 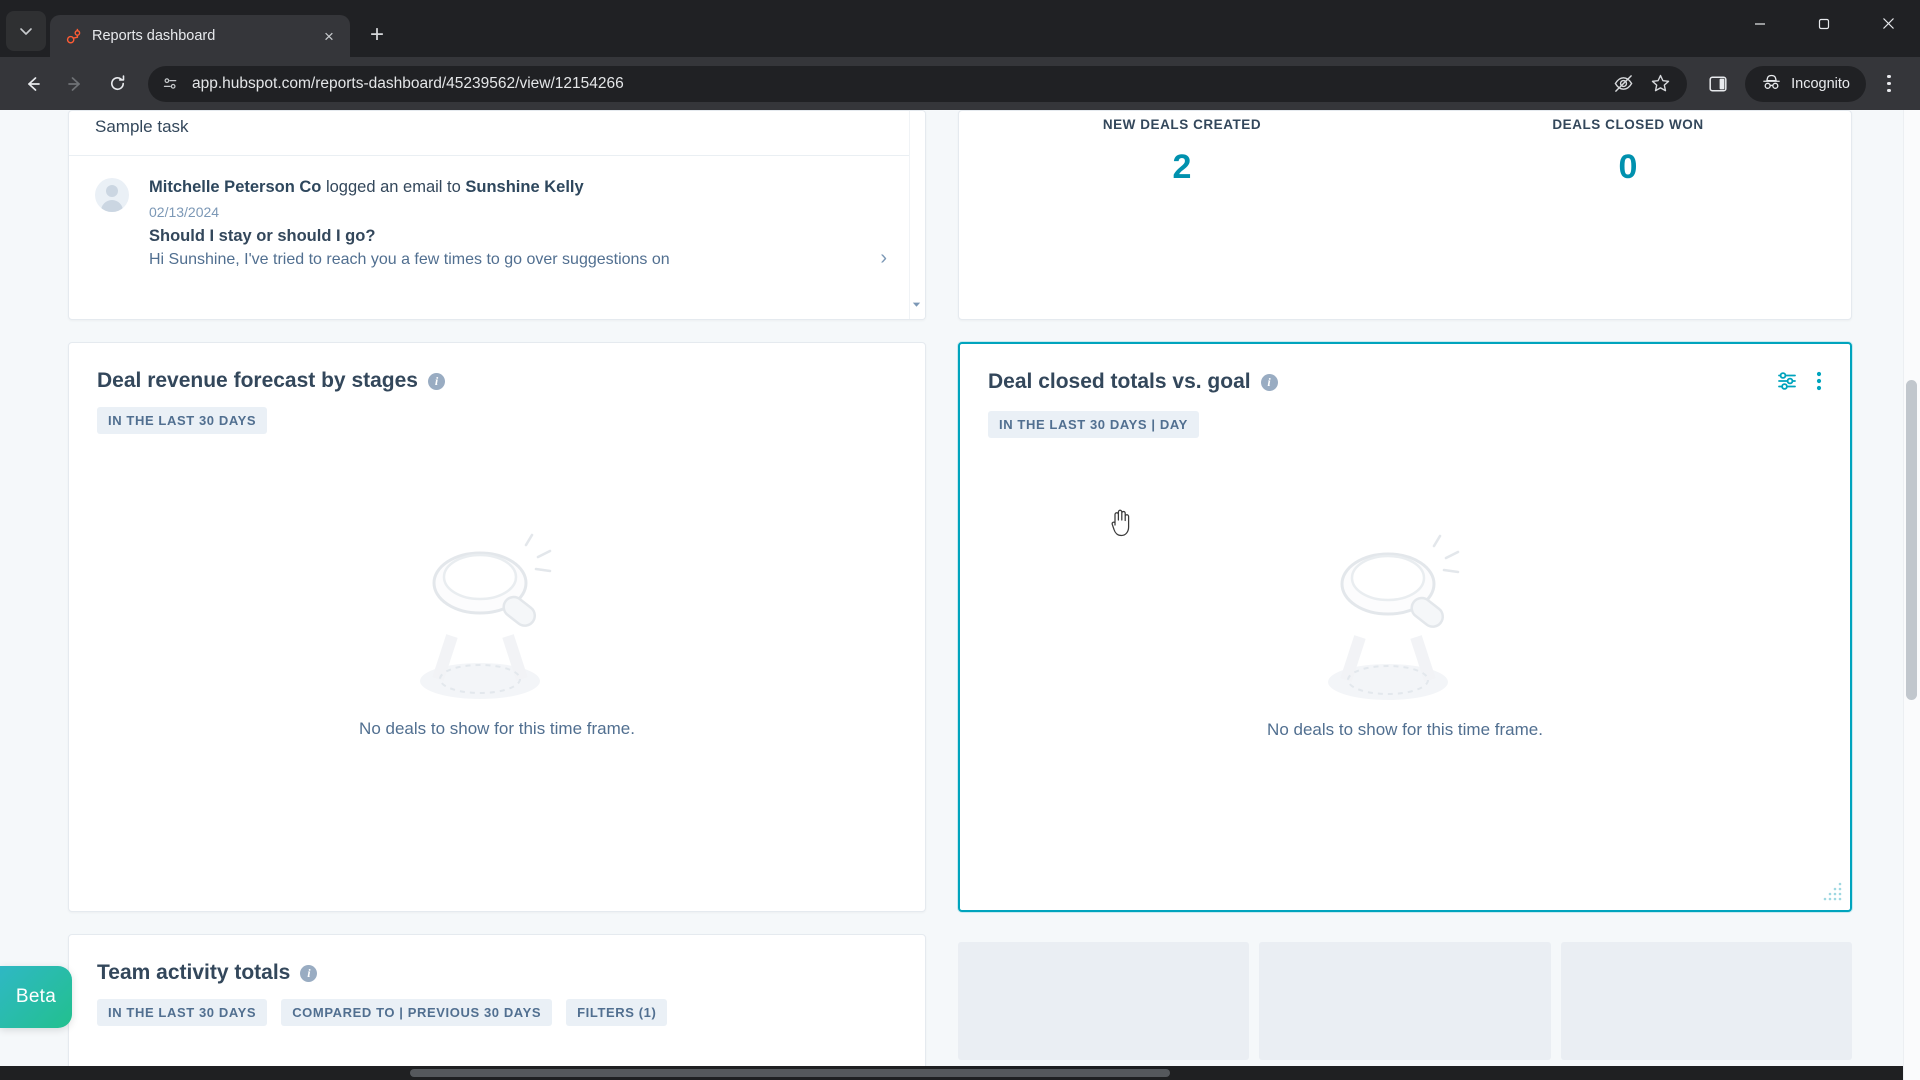 What do you see at coordinates (960, 28) in the screenshot?
I see `tab-strip: Reports dashboard × +` at bounding box center [960, 28].